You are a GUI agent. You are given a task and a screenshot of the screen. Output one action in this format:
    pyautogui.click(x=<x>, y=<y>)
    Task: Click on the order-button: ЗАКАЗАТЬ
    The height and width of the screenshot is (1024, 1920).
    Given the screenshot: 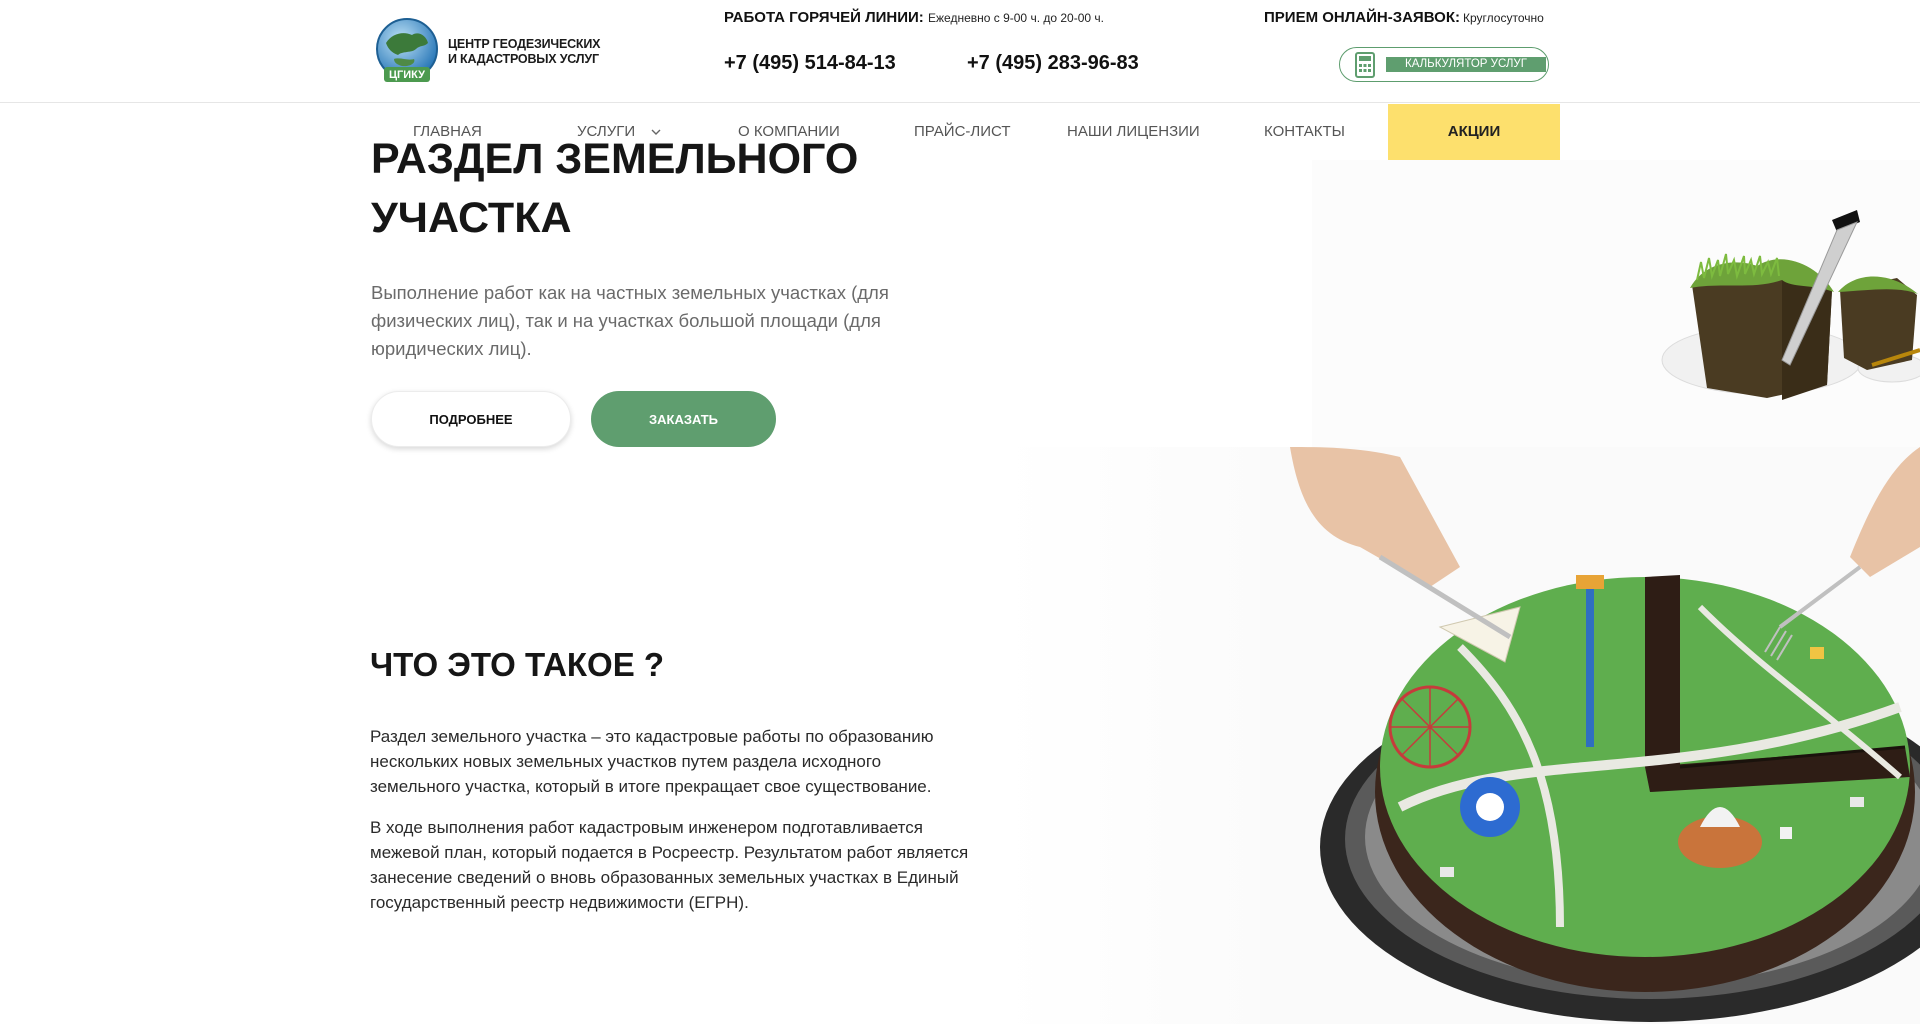 What is the action you would take?
    pyautogui.click(x=683, y=419)
    